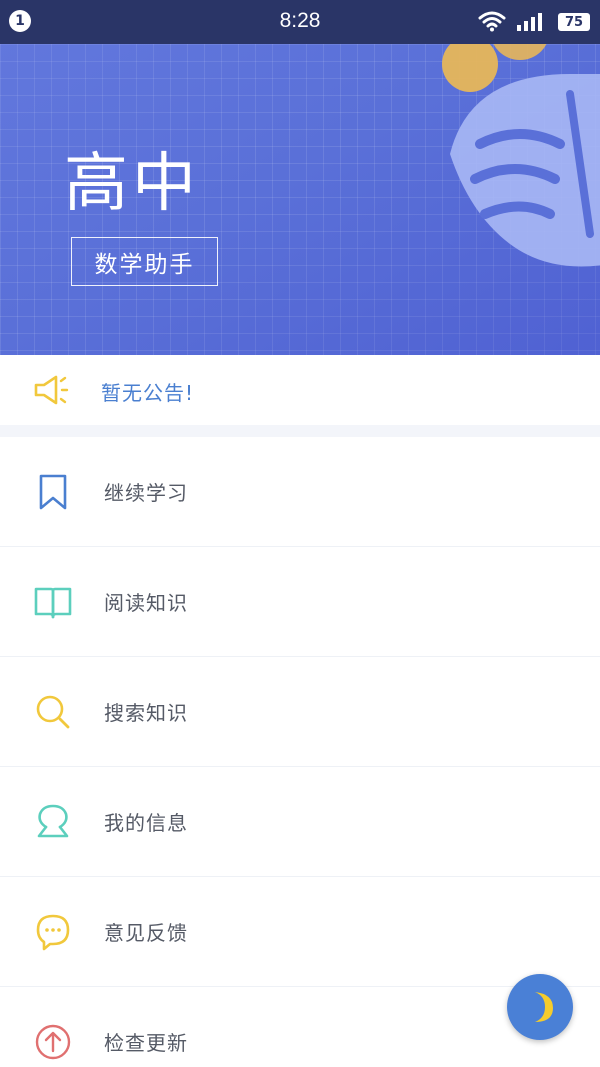 The image size is (600, 1067). I want to click on status-time: 8:28, so click(300, 20).